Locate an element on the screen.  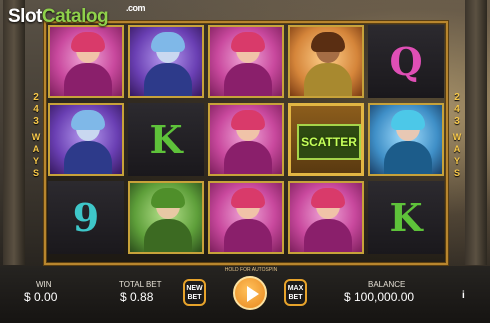
ways-indicator-left: 243 WAYS is located at coordinates (36, 135).